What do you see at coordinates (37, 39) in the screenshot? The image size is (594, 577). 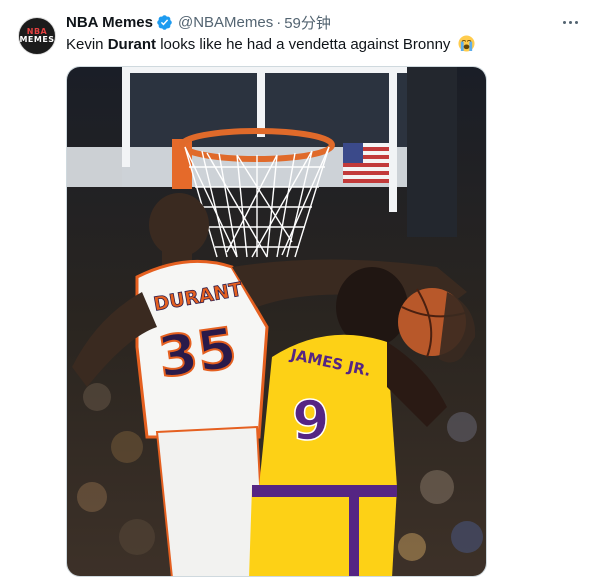 I see `avatar-logo-line2: MEMES` at bounding box center [37, 39].